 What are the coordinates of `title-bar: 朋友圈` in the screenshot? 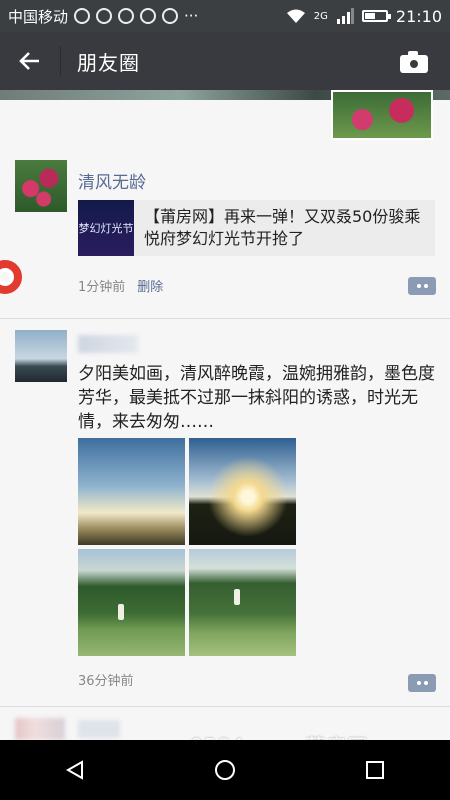 It's located at (225, 61).